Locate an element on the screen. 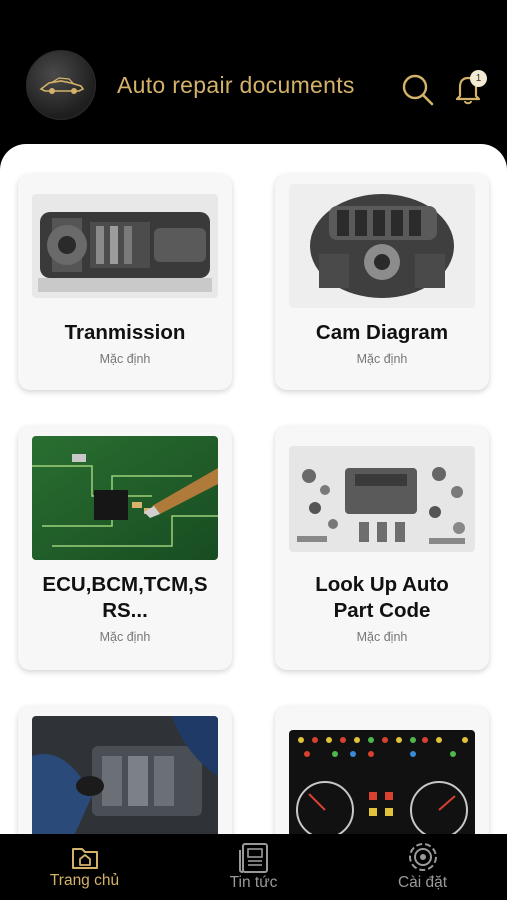 This screenshot has width=507, height=900. settings-gear-icon is located at coordinates (423, 857).